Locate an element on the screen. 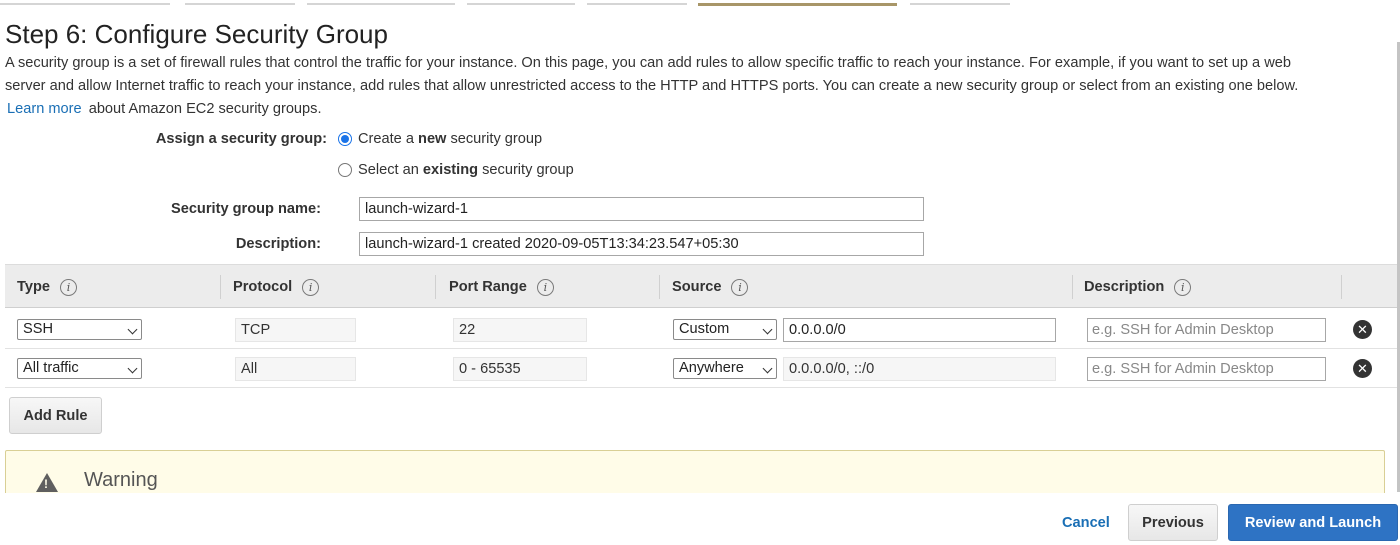  radio-existing-bold: existing is located at coordinates (450, 170).